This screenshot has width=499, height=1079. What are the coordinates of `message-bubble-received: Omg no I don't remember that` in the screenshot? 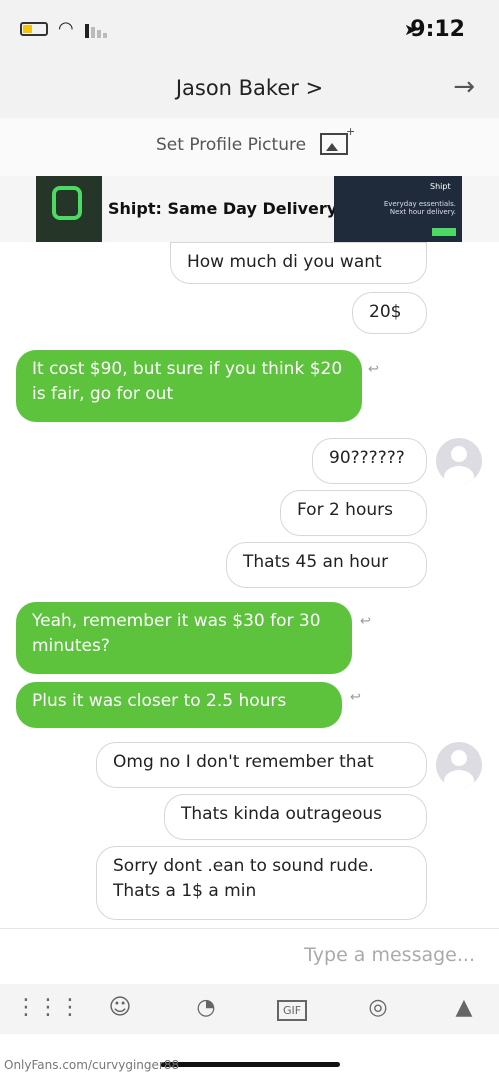 It's located at (261, 765).